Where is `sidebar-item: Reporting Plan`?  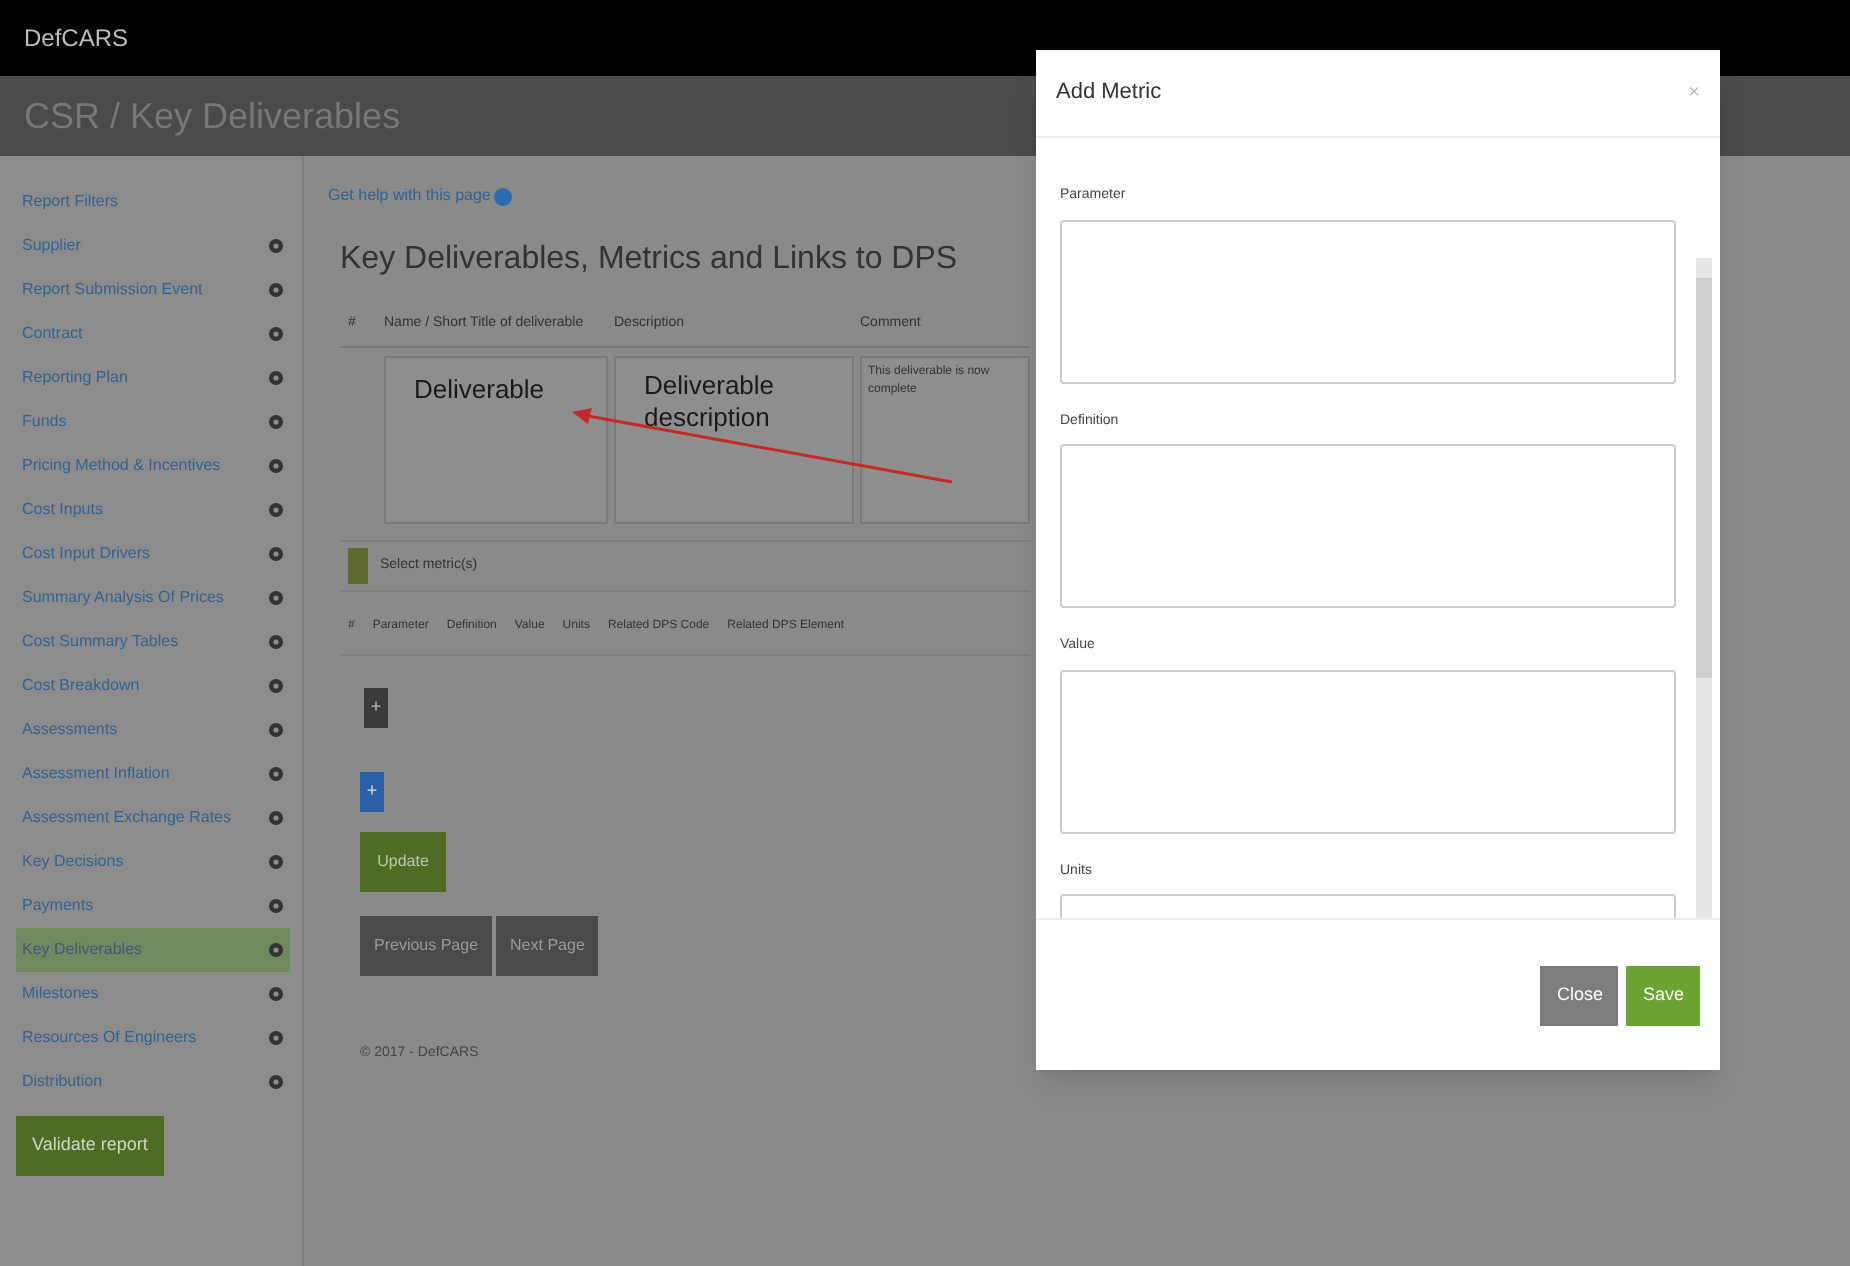 sidebar-item: Reporting Plan is located at coordinates (153, 378).